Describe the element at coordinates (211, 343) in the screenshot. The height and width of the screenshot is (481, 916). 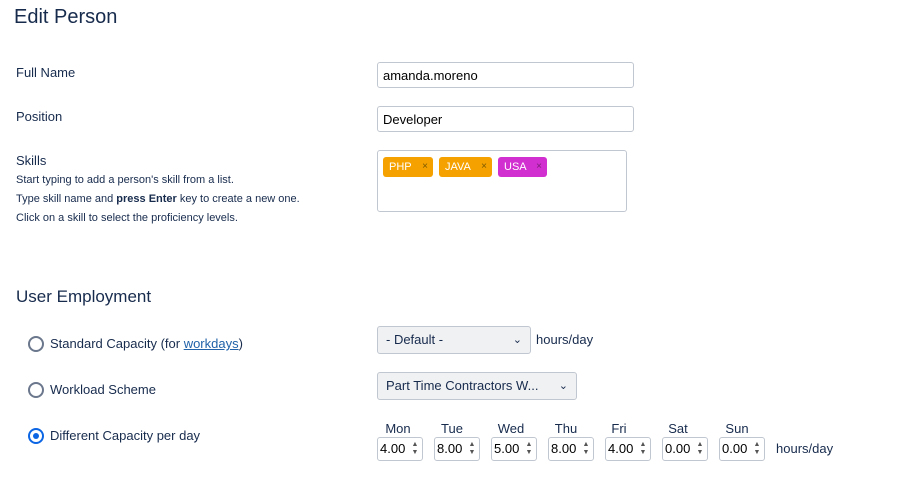
I see `workdays-link: workdays` at that location.